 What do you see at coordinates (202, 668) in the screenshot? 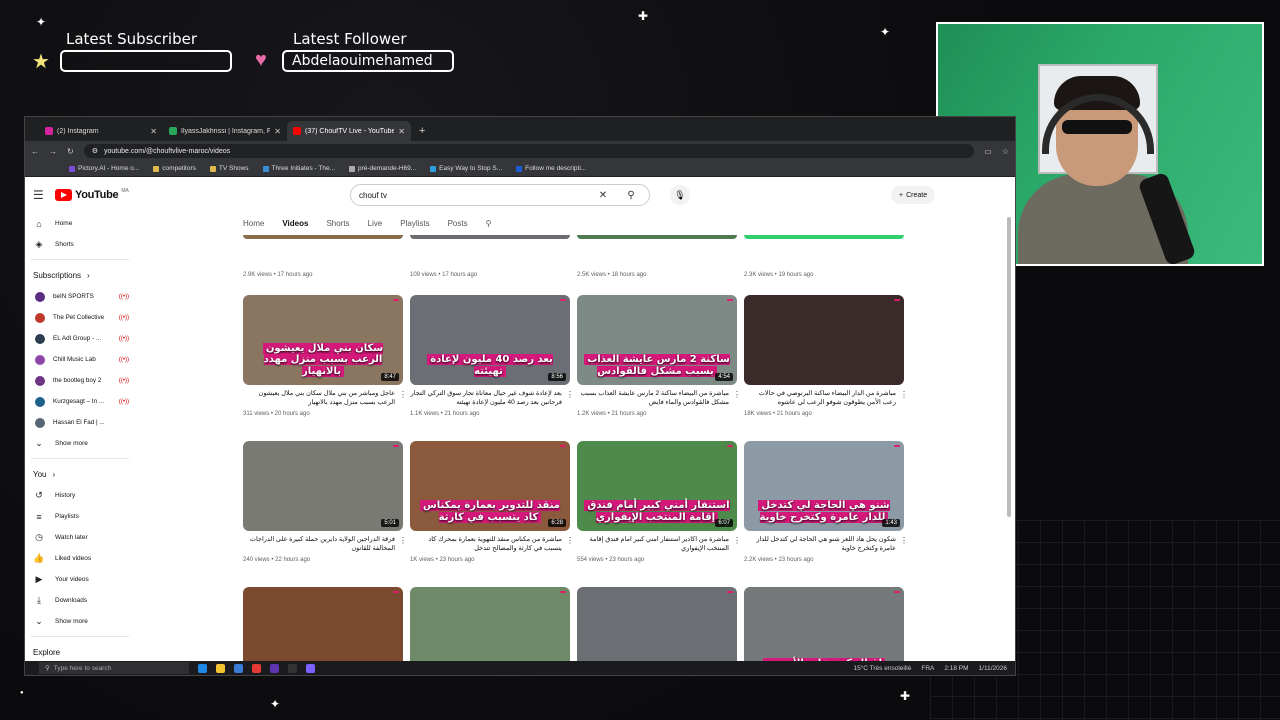
I see `edge-icon` at bounding box center [202, 668].